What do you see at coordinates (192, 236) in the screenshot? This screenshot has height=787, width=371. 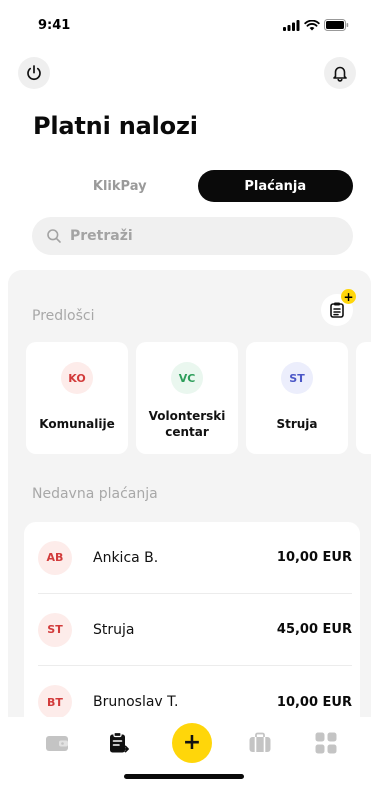 I see `search-input: Pretraži` at bounding box center [192, 236].